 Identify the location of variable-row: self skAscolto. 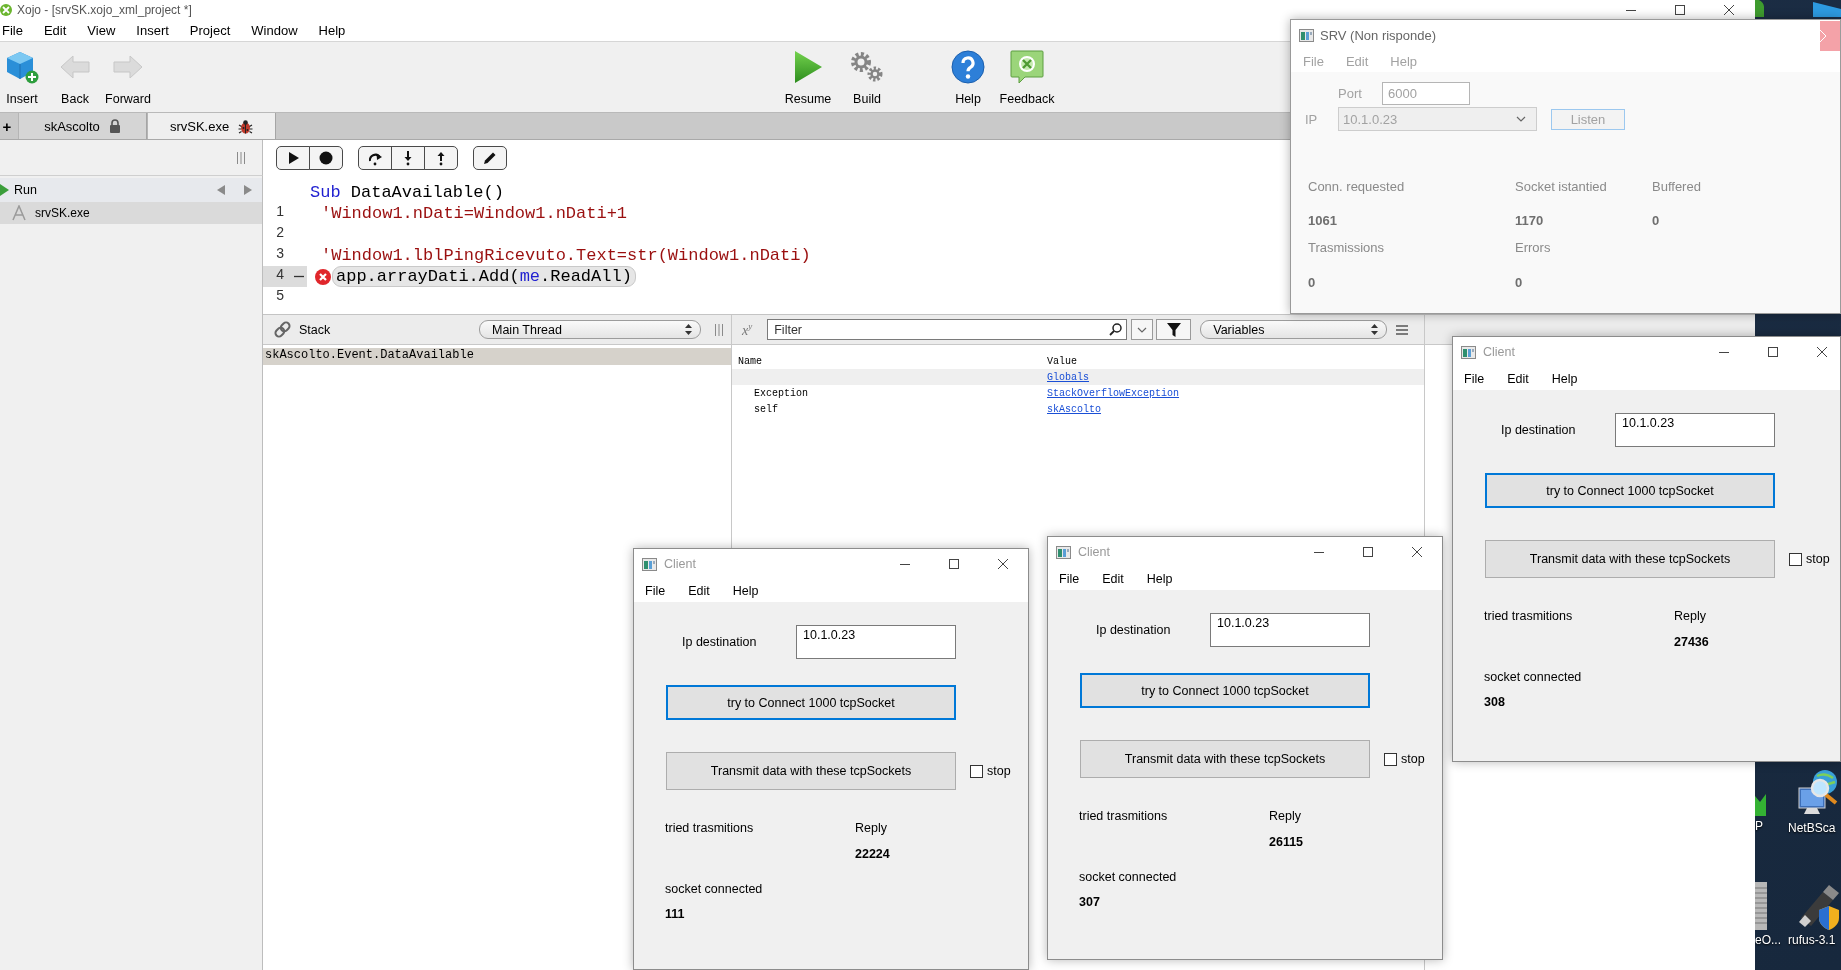
(1078, 409).